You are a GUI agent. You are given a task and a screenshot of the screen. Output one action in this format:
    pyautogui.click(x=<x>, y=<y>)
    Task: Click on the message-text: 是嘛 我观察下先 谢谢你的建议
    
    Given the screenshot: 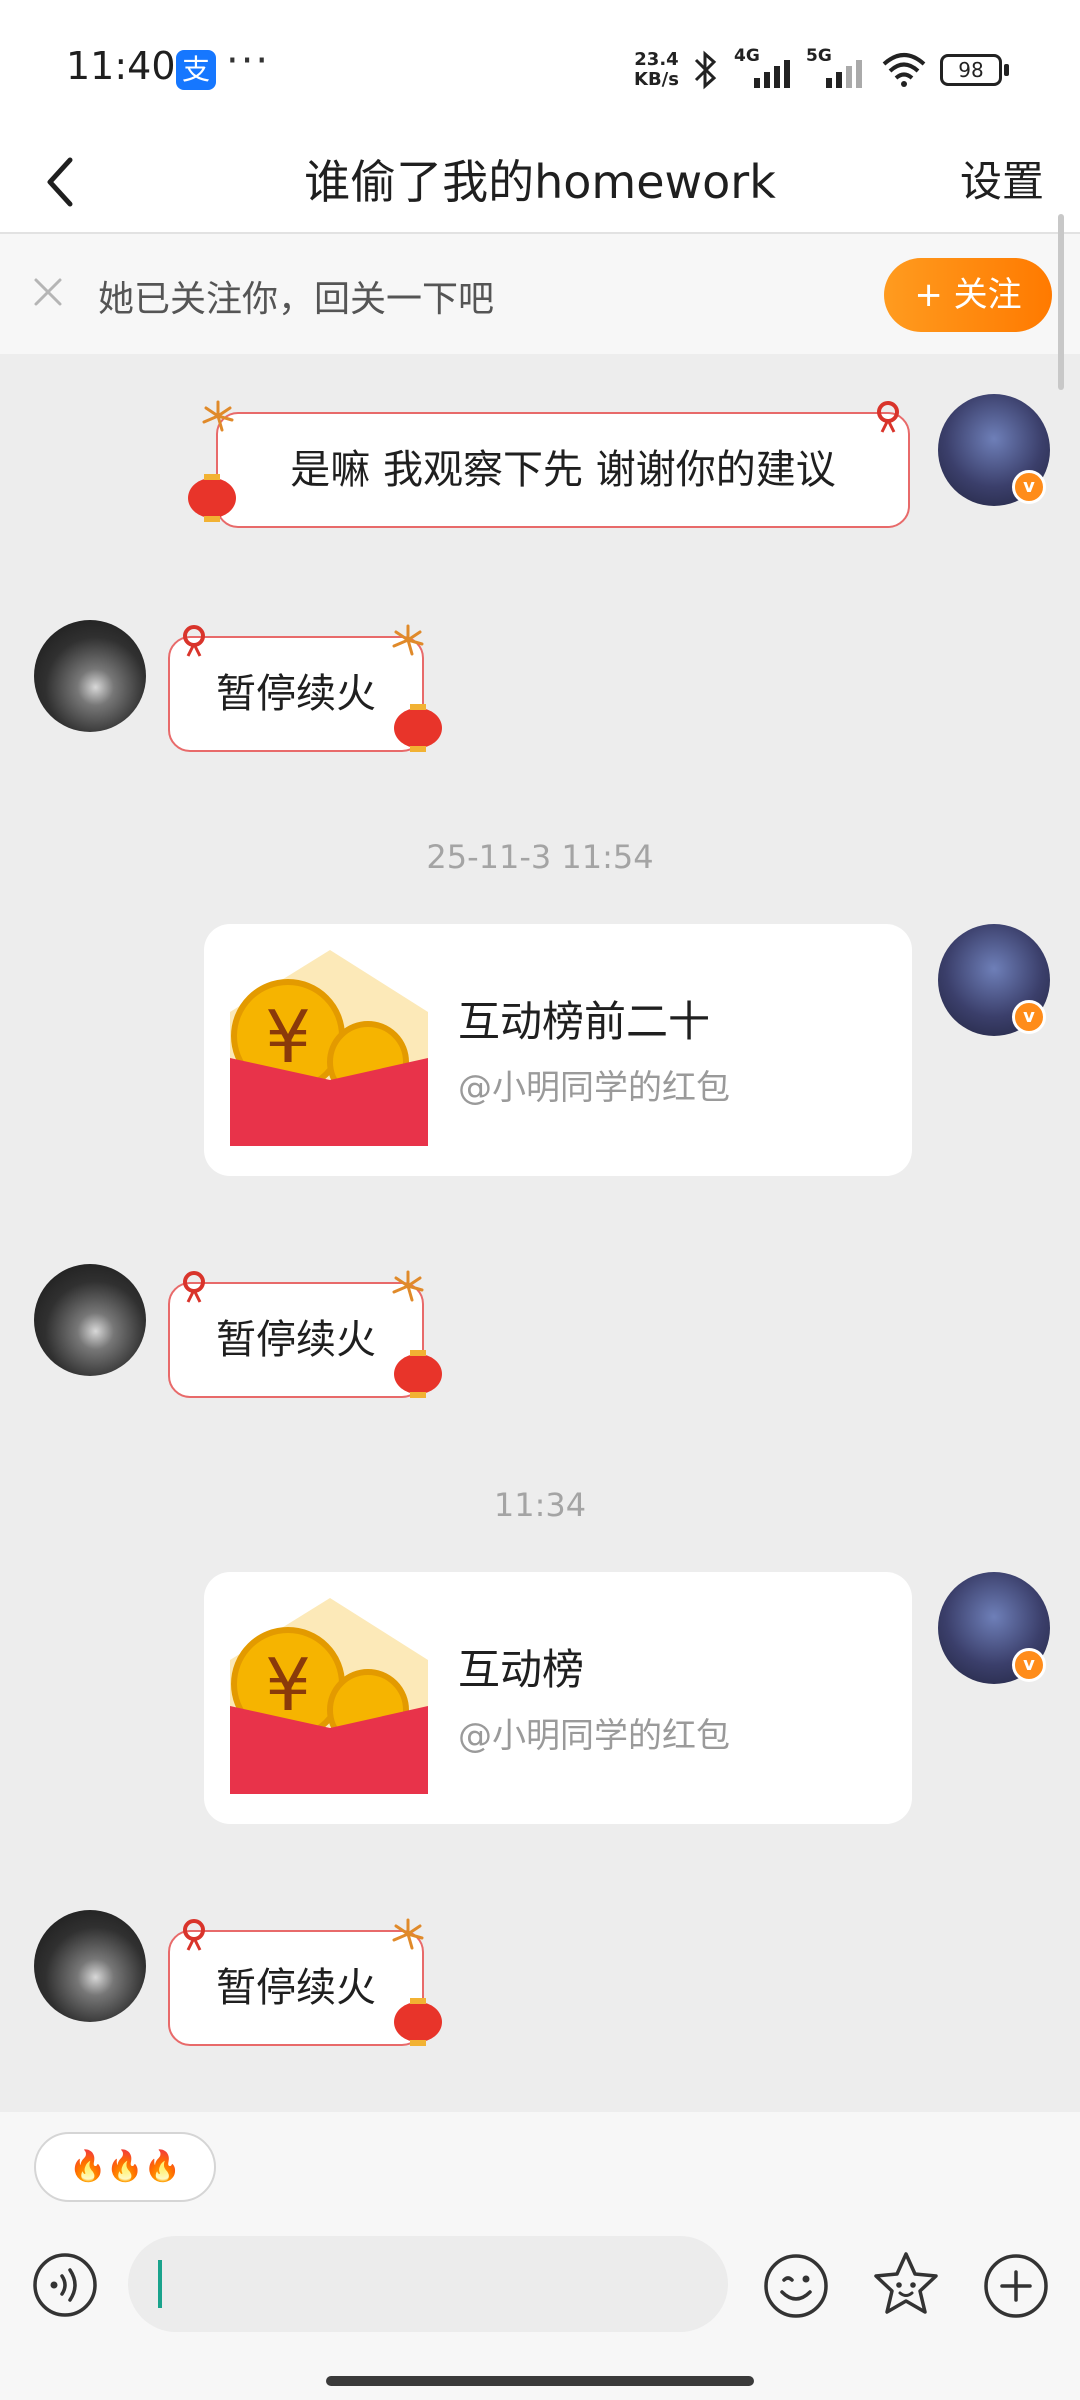 What is the action you would take?
    pyautogui.click(x=563, y=470)
    